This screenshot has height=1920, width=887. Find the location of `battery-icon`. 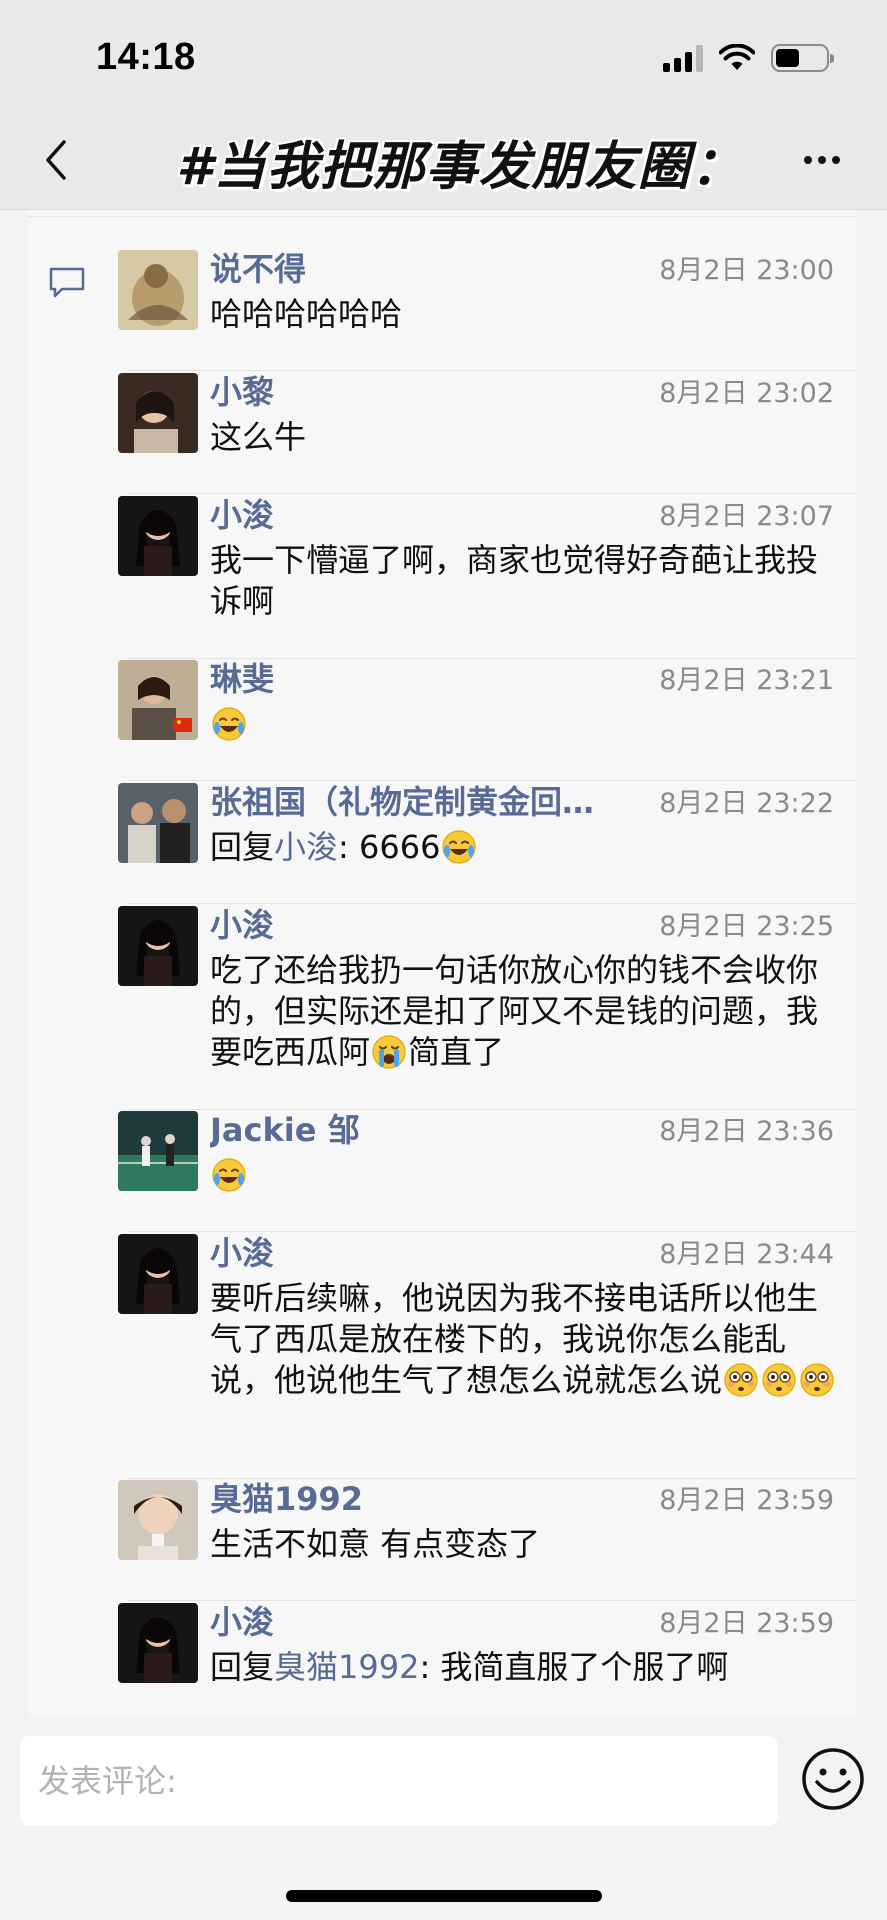

battery-icon is located at coordinates (802, 58).